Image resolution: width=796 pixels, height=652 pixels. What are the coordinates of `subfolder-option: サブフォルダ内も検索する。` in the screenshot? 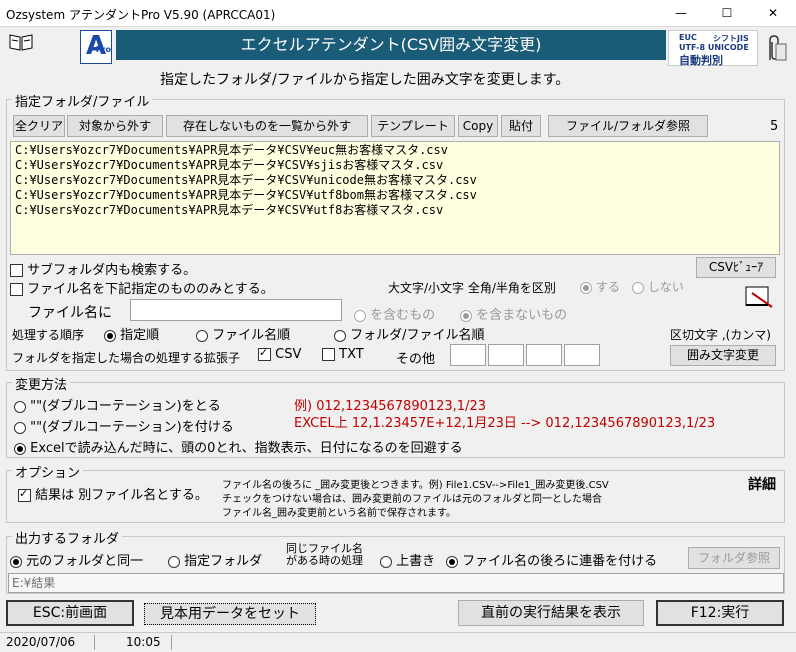 It's located at (103, 268).